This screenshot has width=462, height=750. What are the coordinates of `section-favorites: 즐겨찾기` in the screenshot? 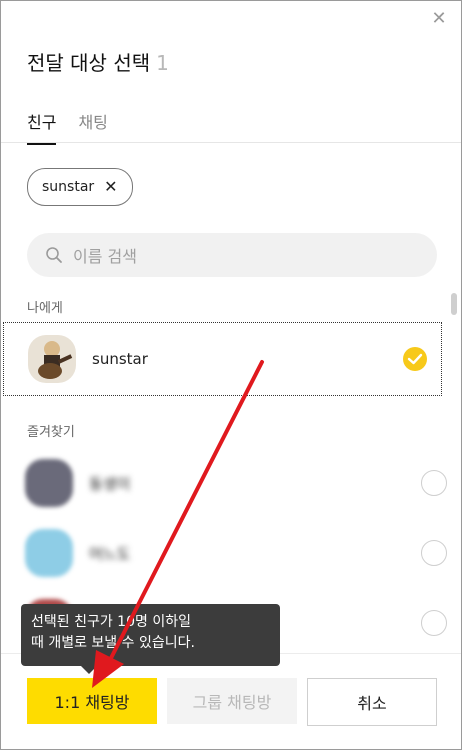 It's located at (51, 432).